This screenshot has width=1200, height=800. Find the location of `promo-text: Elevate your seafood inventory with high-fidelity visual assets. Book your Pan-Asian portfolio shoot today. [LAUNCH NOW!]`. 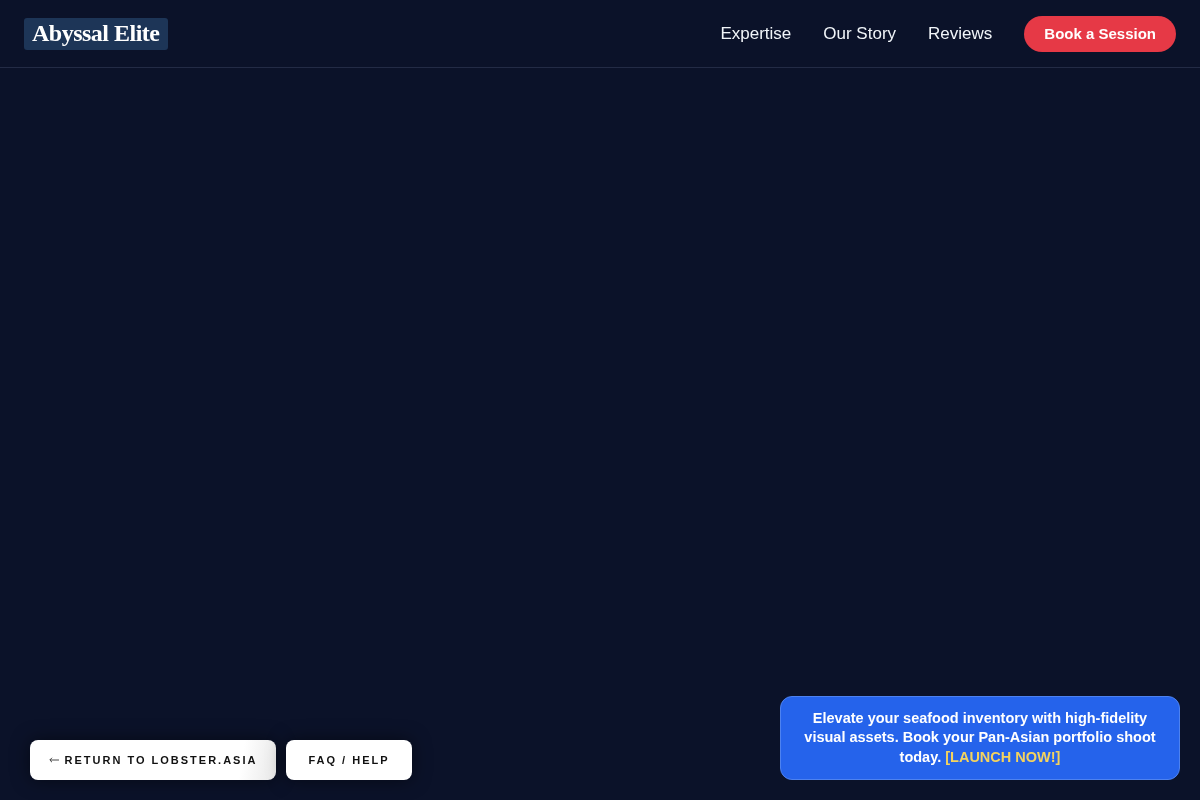

promo-text: Elevate your seafood inventory with high-fidelity visual assets. Book your Pan-Asian portfolio shoot today. [LAUNCH NOW!] is located at coordinates (980, 737).